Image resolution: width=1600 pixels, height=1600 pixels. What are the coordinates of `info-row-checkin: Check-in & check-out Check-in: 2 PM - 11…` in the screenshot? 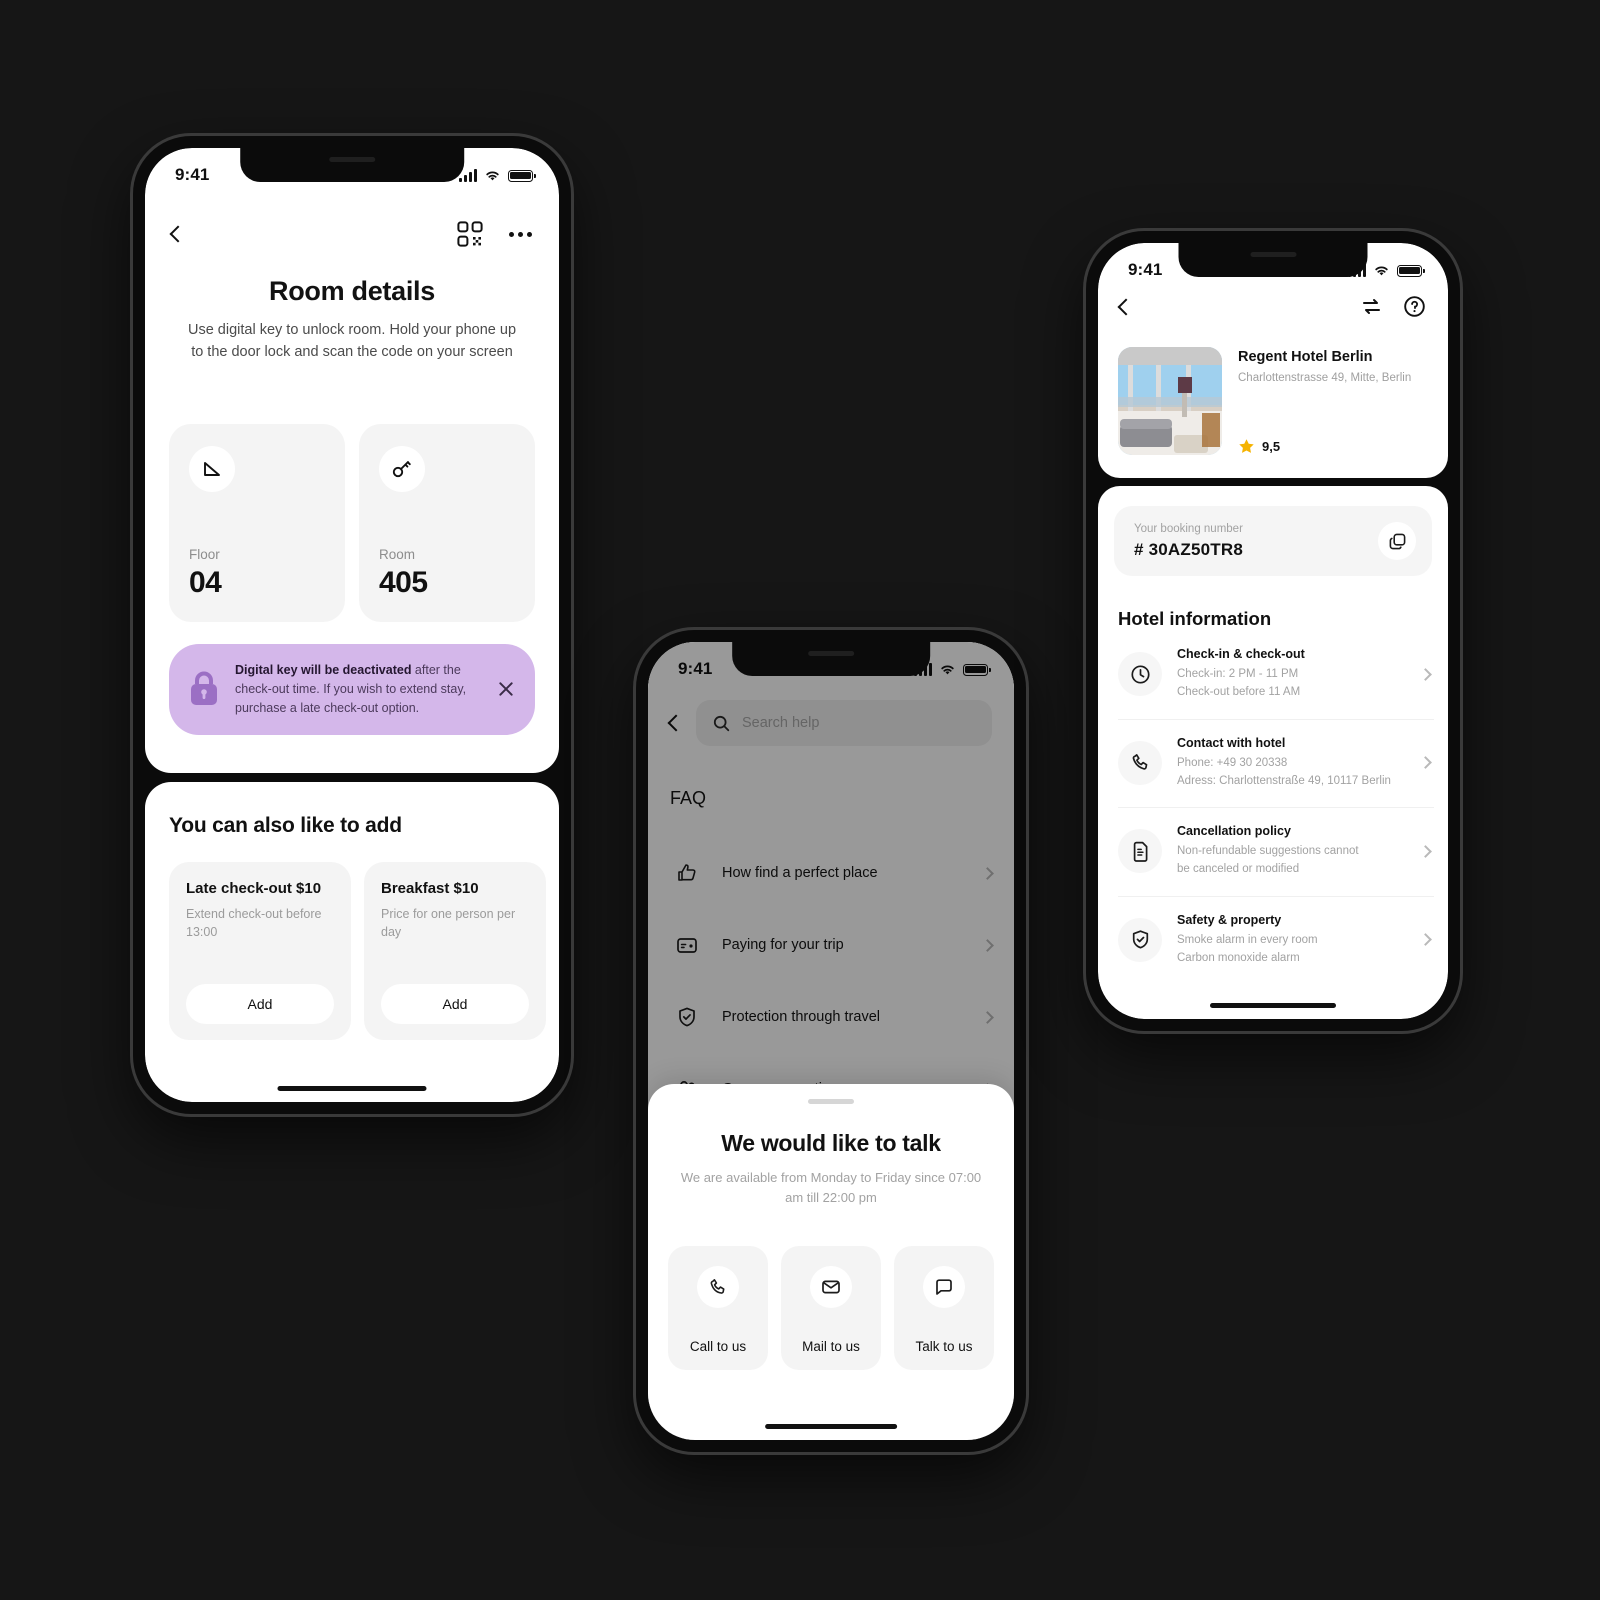 It's located at (1273, 674).